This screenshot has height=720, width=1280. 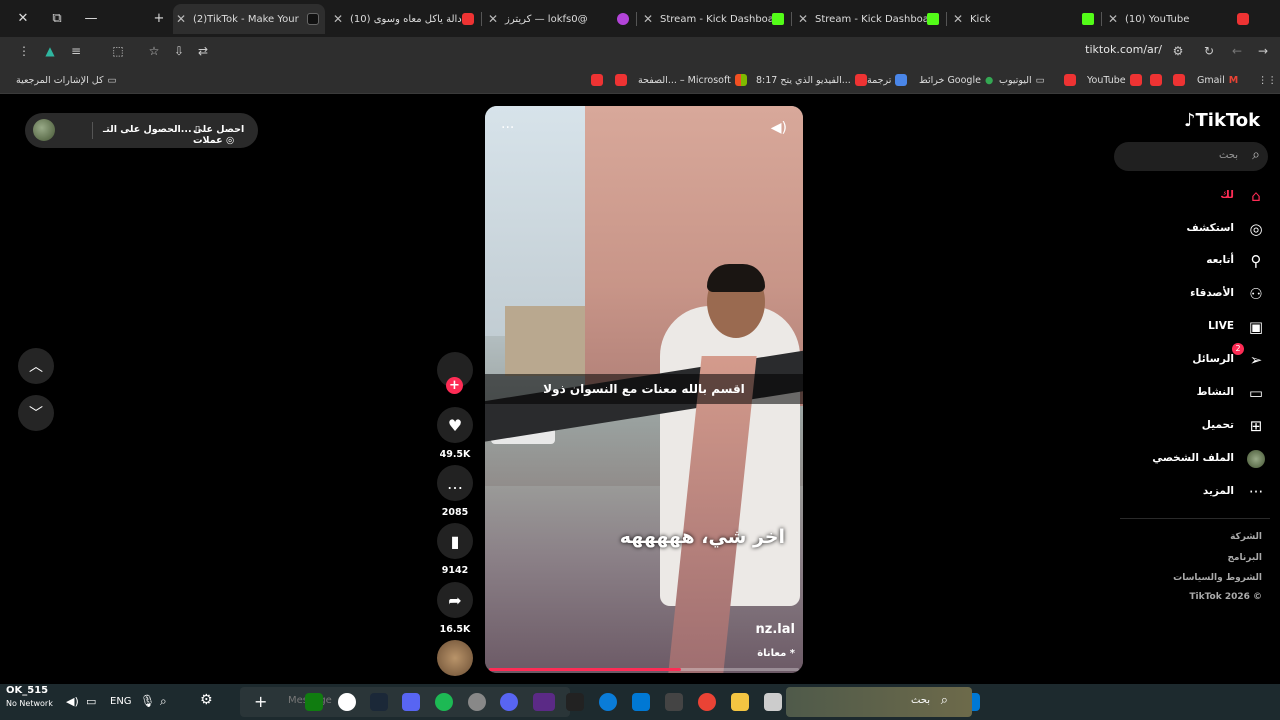 What do you see at coordinates (714, 19) in the screenshot?
I see `tab-kick-dashboard-1: ✕ Stream - Kick Dashboard` at bounding box center [714, 19].